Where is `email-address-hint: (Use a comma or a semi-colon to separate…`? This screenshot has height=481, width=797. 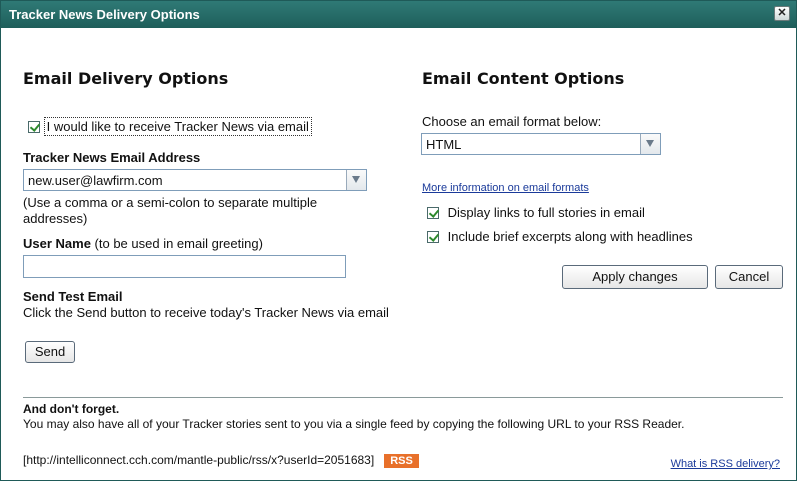 email-address-hint: (Use a comma or a semi-colon to separate… is located at coordinates (170, 210).